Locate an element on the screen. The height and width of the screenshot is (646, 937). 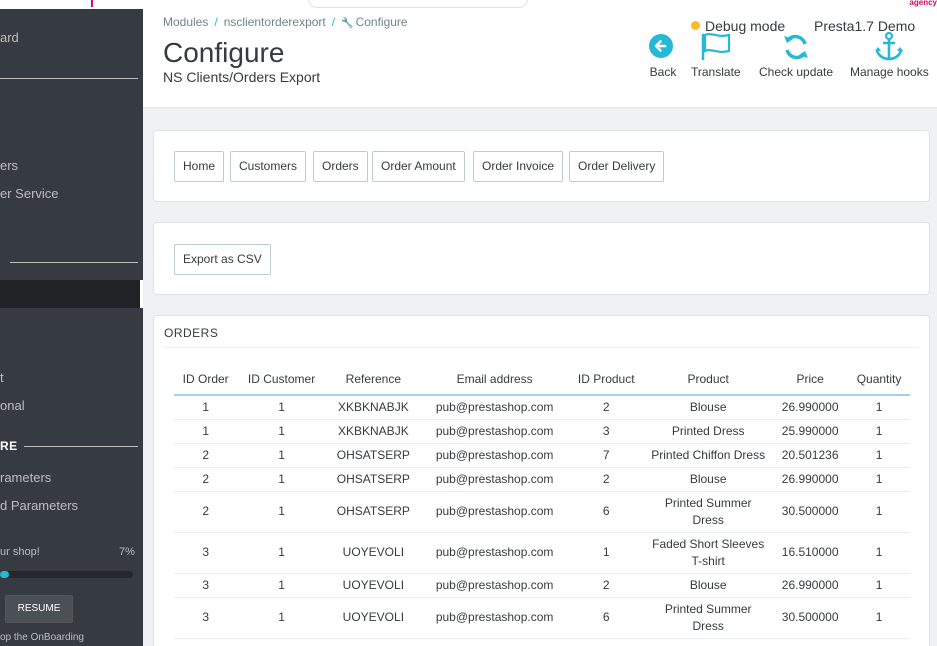
table-cell: Faded Short Sleeves T-shirt is located at coordinates (708, 553).